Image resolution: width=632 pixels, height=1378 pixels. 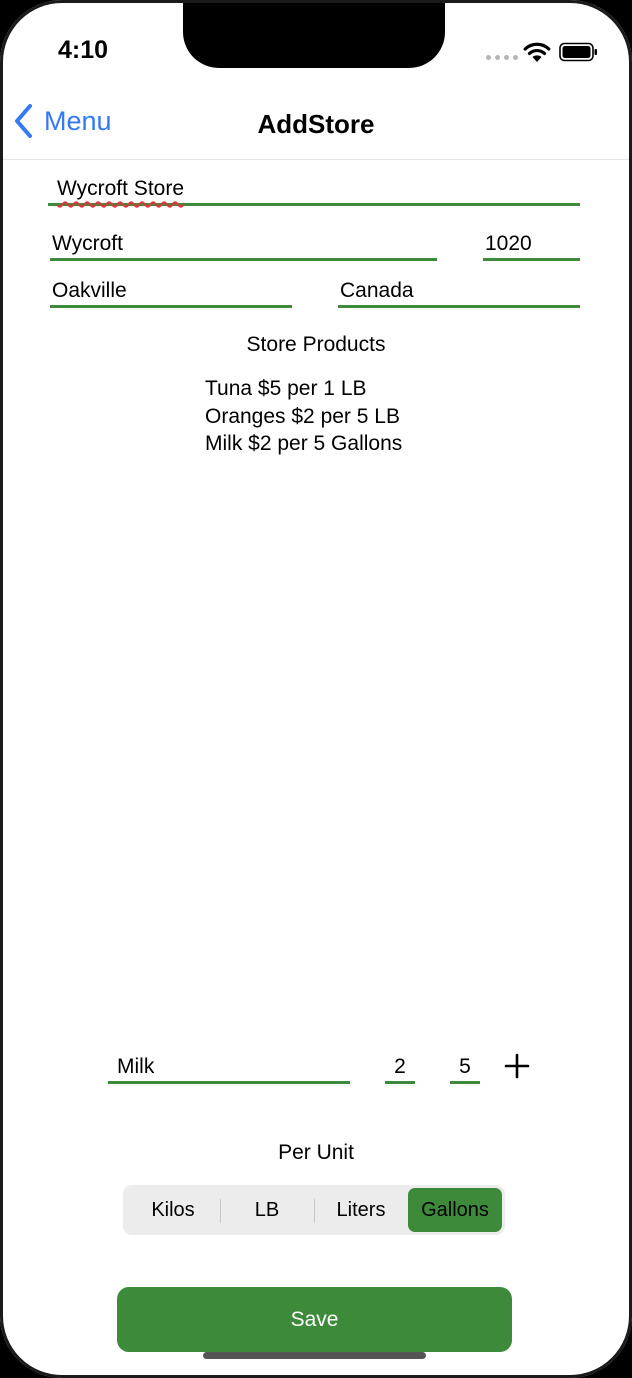 I want to click on country-field: Canada, so click(x=459, y=292).